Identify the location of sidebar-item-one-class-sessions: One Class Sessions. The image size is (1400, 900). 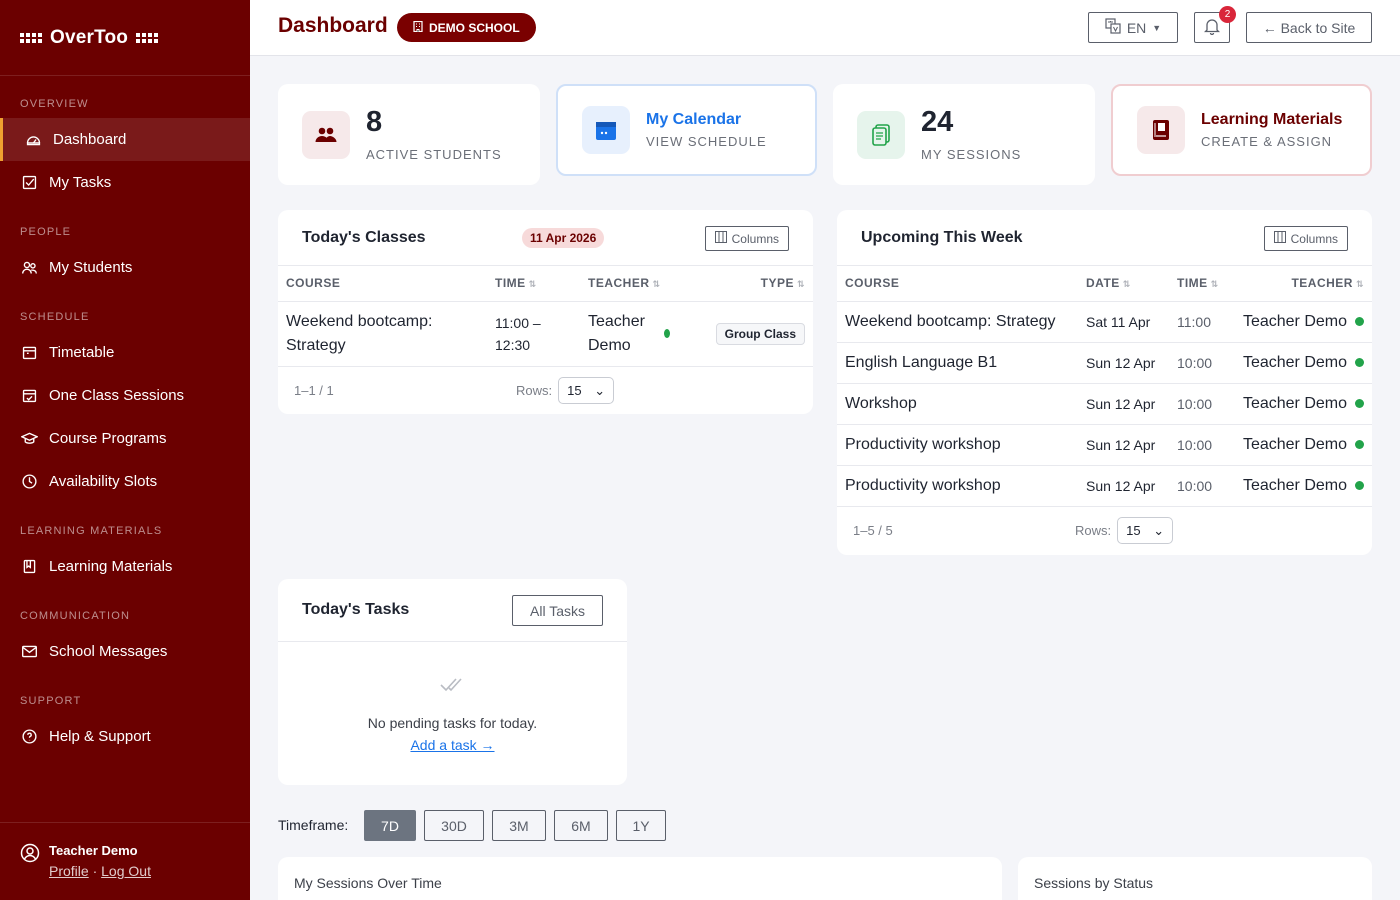
(125, 395).